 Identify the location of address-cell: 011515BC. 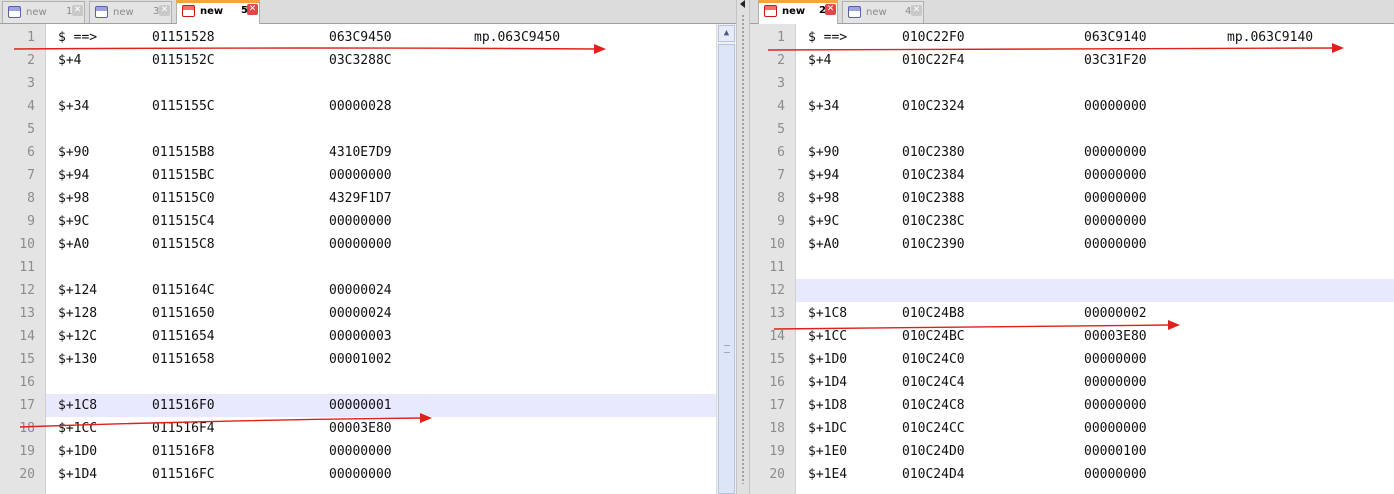
(183, 175).